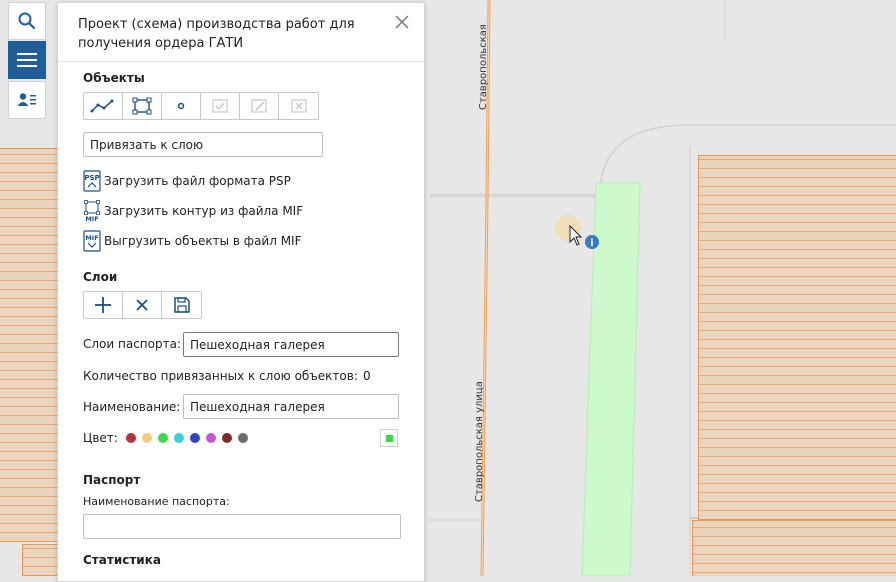  I want to click on layer-name-label: Наименование:, so click(132, 407).